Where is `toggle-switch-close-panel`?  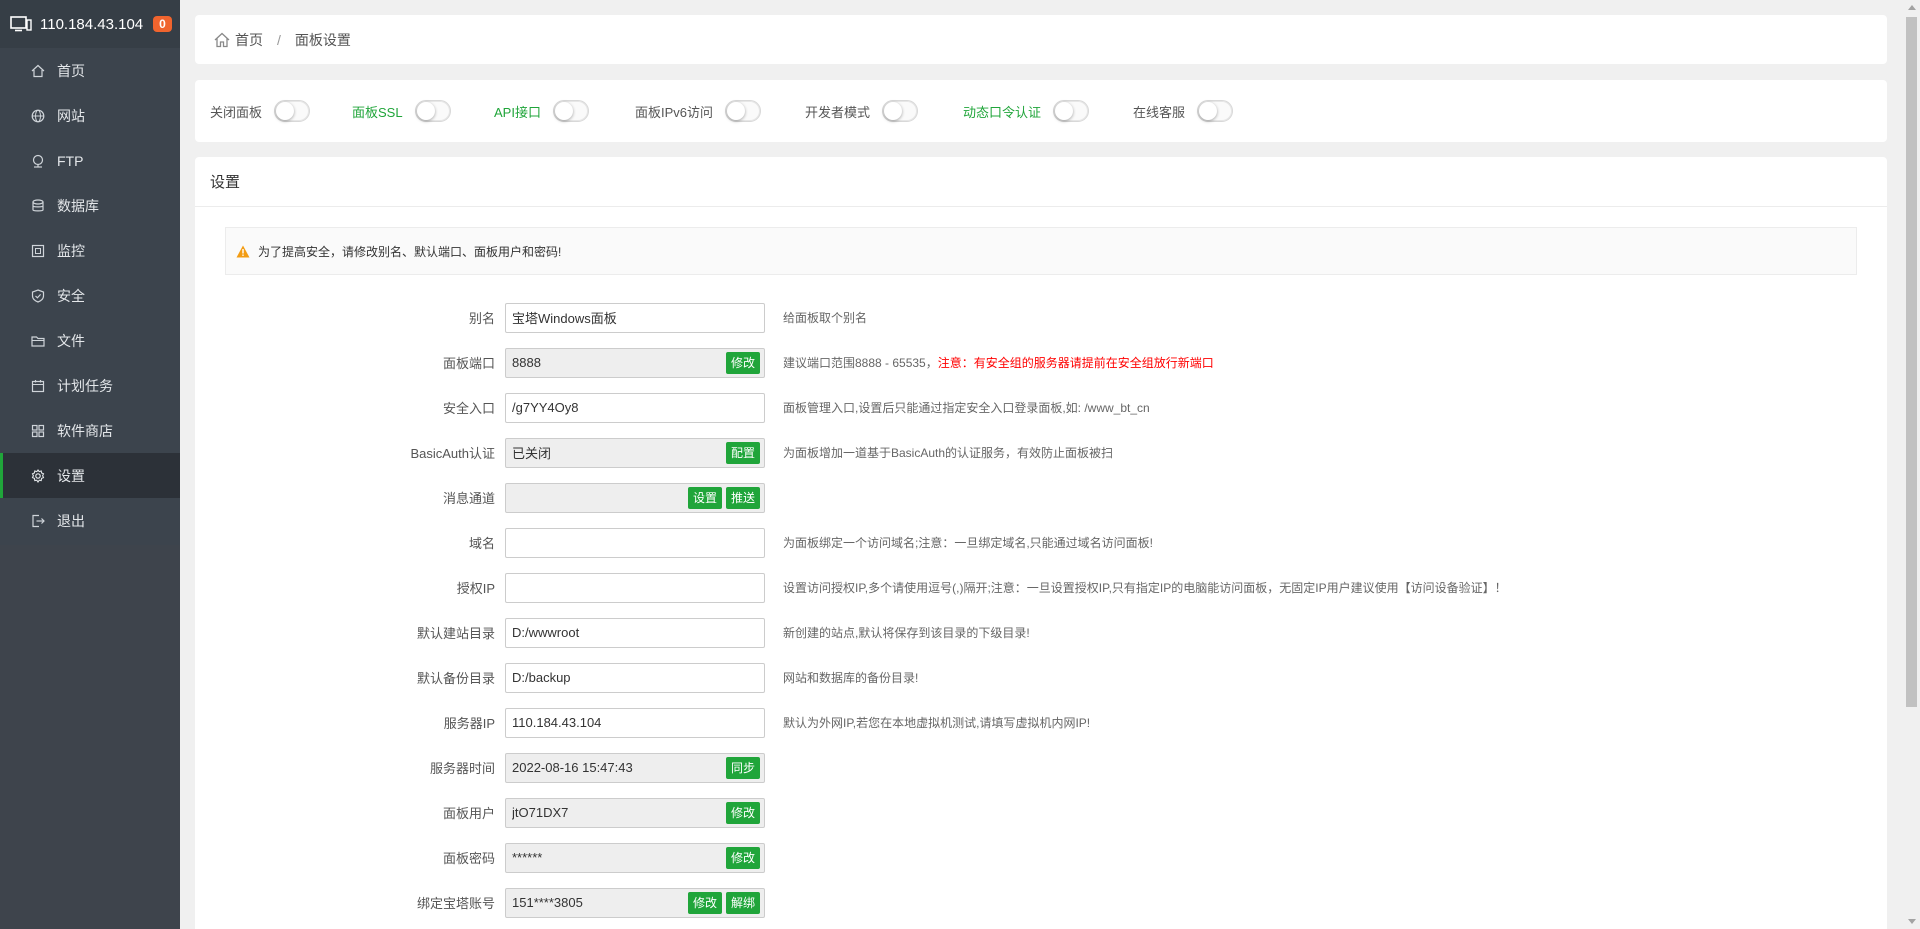
toggle-switch-close-panel is located at coordinates (292, 111).